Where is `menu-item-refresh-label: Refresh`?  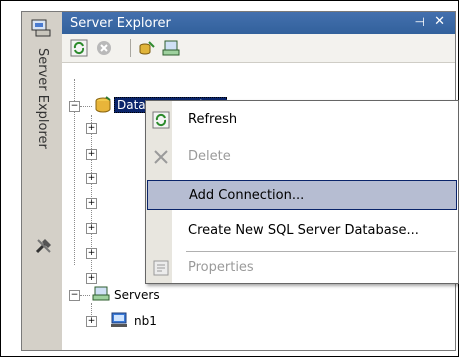 menu-item-refresh-label: Refresh is located at coordinates (213, 119).